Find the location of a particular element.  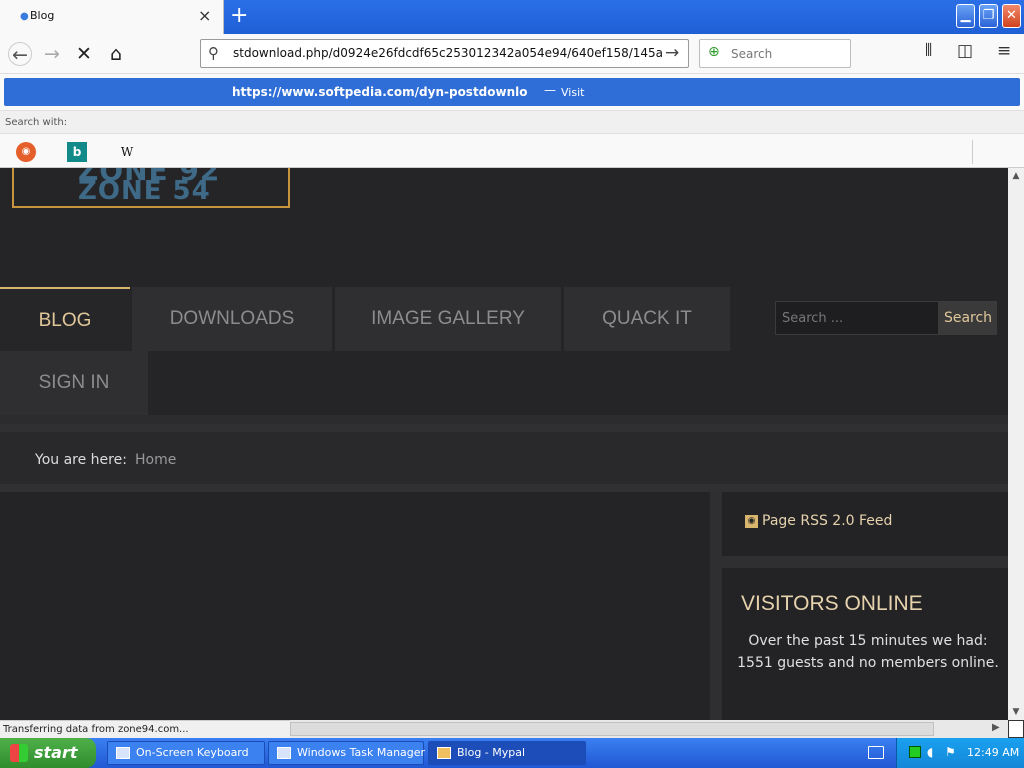

new-tab-button: + is located at coordinates (239, 16).